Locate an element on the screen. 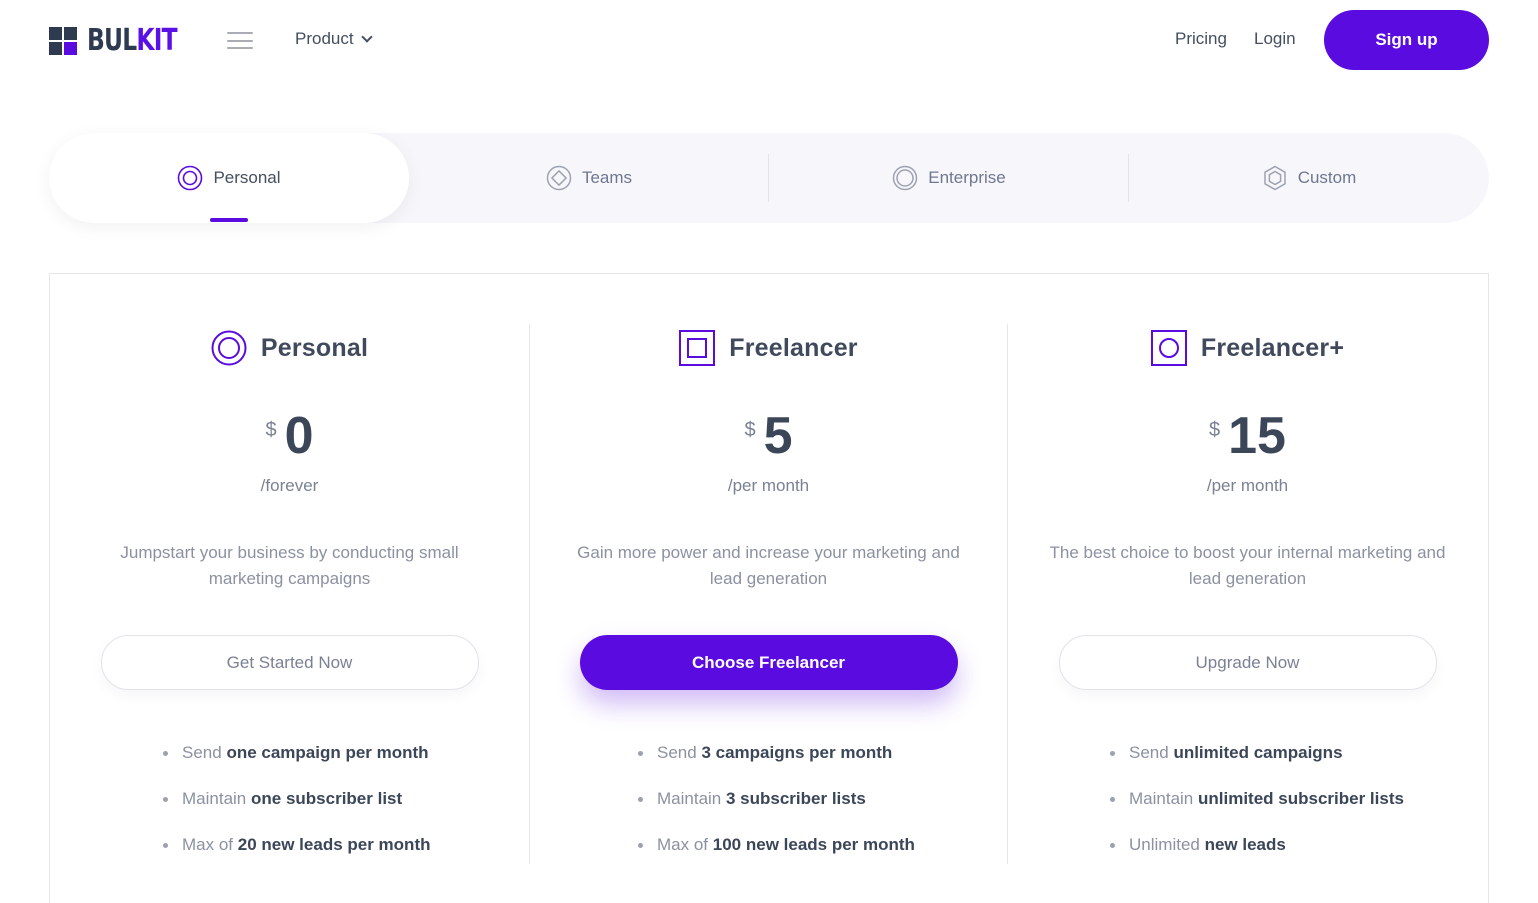 This screenshot has height=903, width=1538. feature-item: Send 3 campaigns per month is located at coordinates (776, 764).